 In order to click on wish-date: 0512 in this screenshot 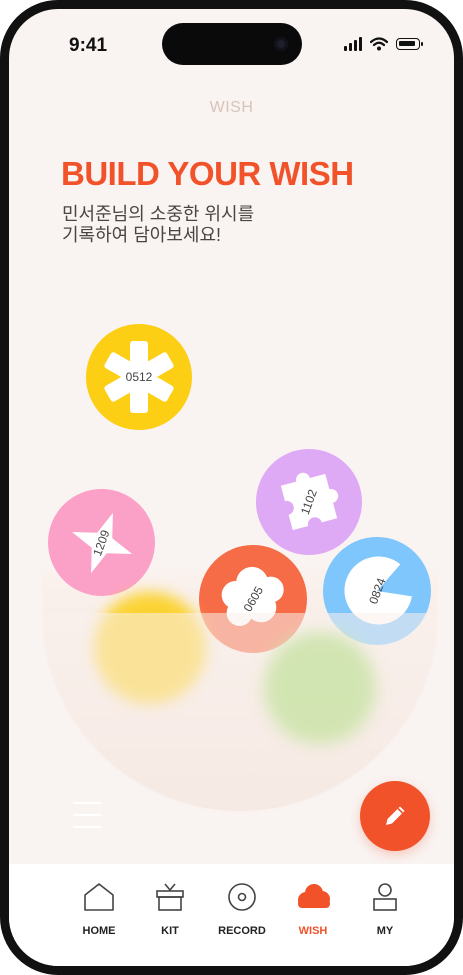, I will do `click(139, 377)`.